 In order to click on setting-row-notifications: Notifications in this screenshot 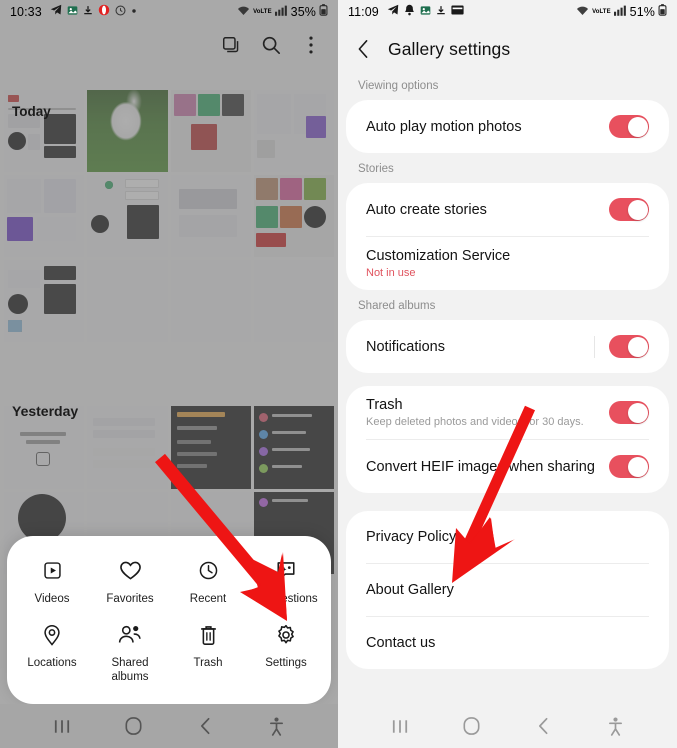, I will do `click(507, 346)`.